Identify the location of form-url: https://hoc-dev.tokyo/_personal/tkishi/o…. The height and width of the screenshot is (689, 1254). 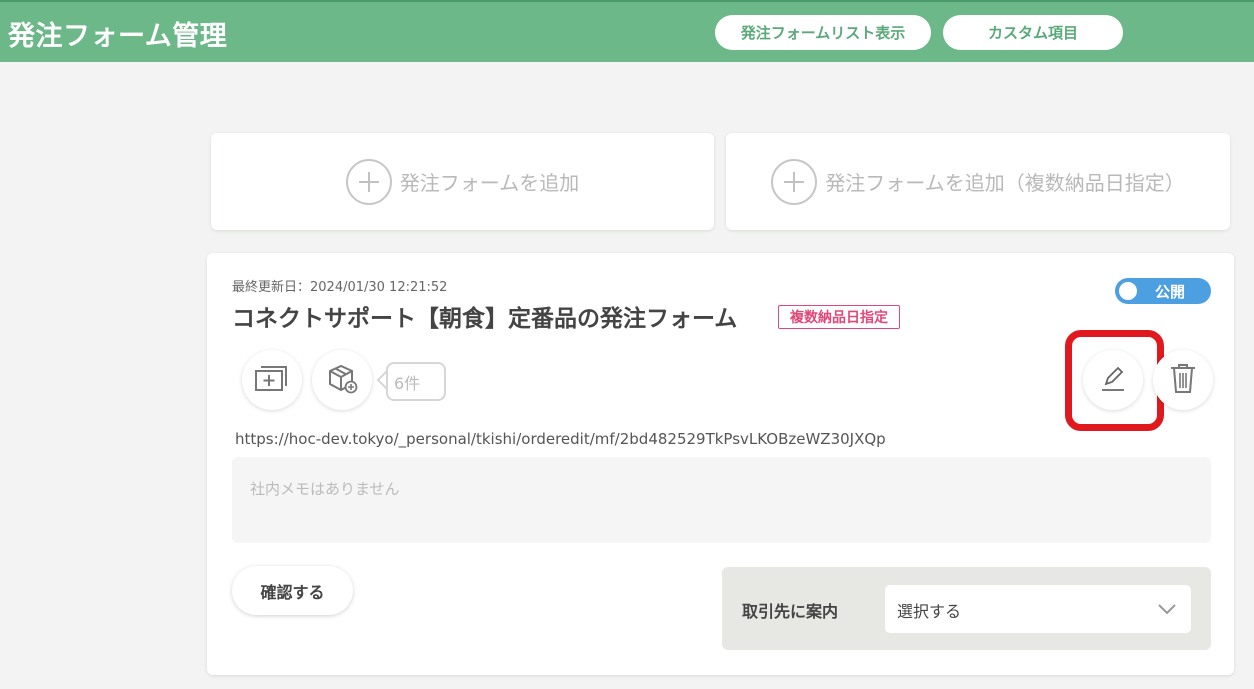
(560, 439).